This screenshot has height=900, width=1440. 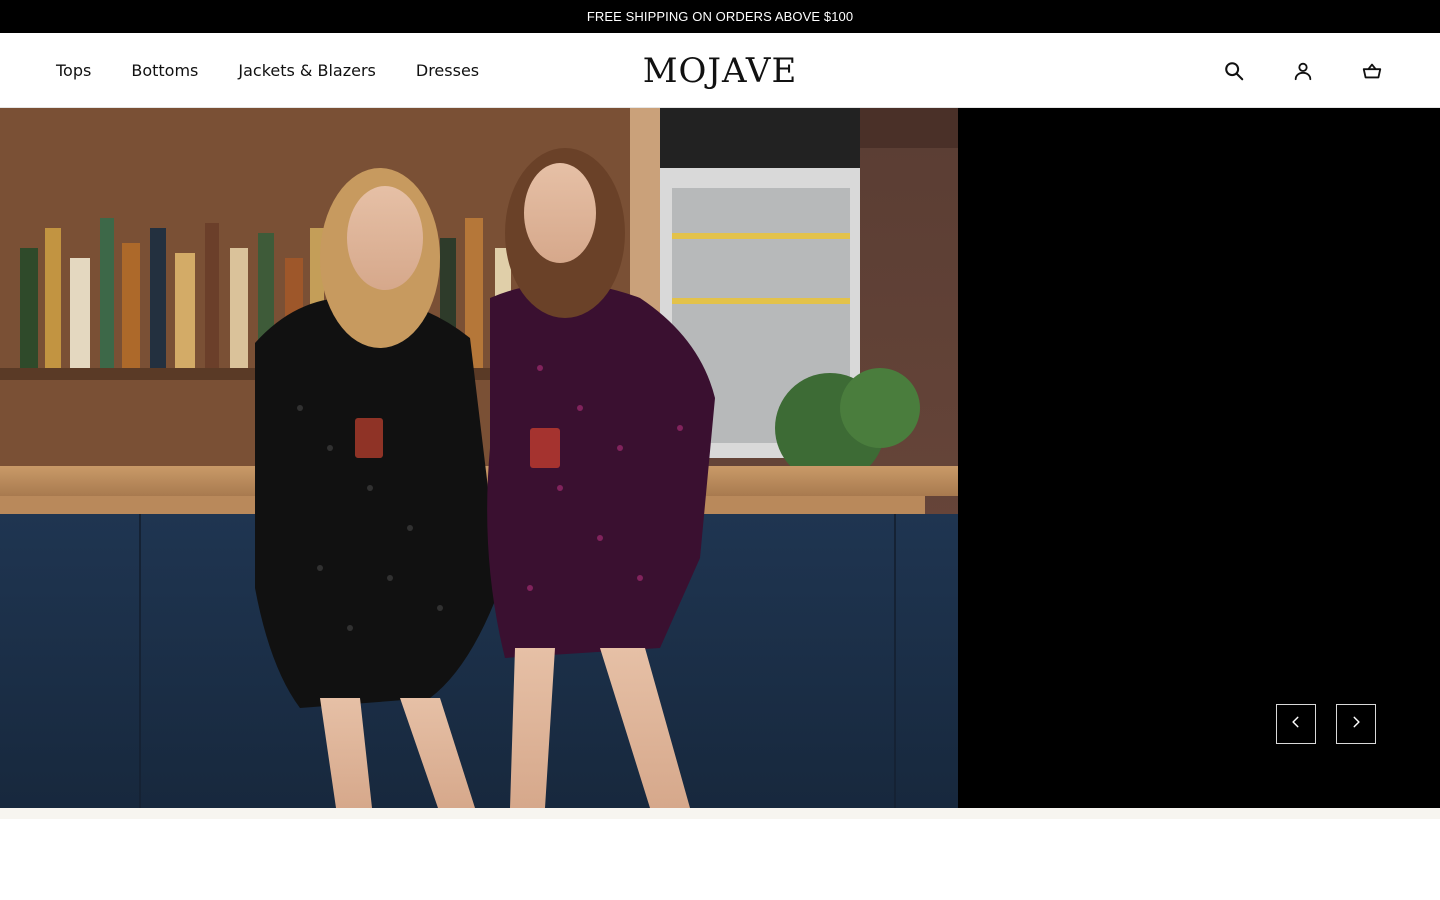 I want to click on chevron-left-icon, so click(x=1296, y=724).